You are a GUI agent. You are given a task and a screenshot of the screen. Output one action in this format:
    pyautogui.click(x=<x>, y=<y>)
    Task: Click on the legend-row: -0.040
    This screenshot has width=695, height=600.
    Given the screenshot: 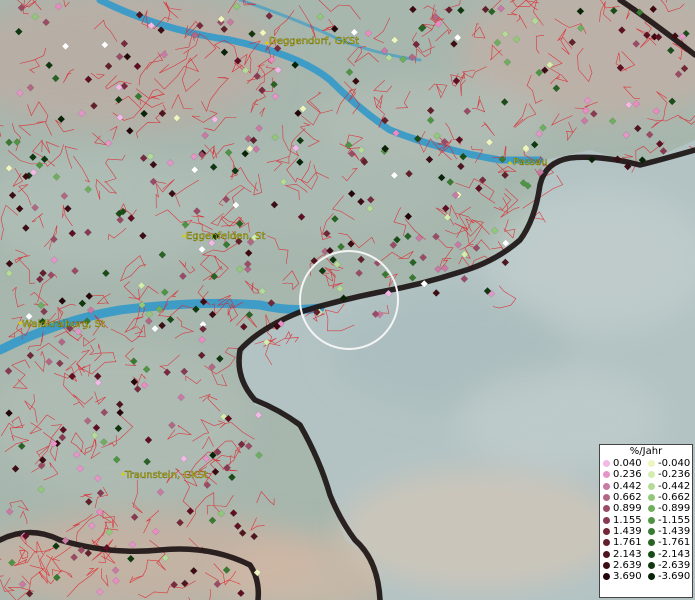 What is the action you would take?
    pyautogui.click(x=669, y=463)
    